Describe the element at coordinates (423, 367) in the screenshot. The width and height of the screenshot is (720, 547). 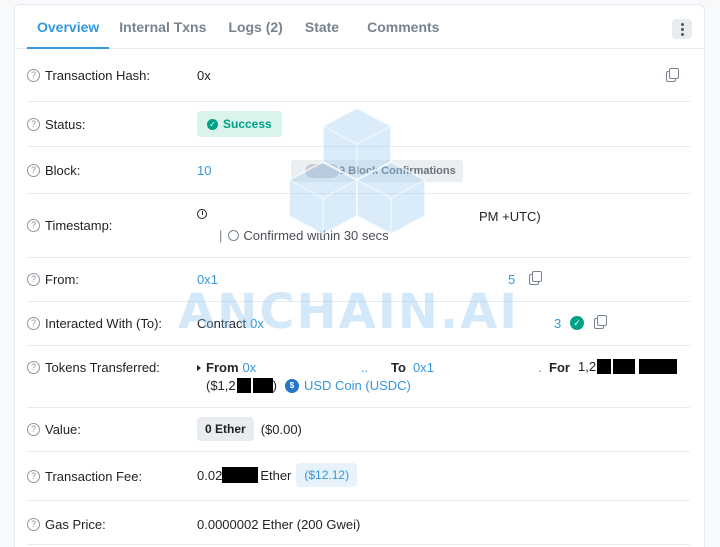
I see `token-to-address: 0x1` at that location.